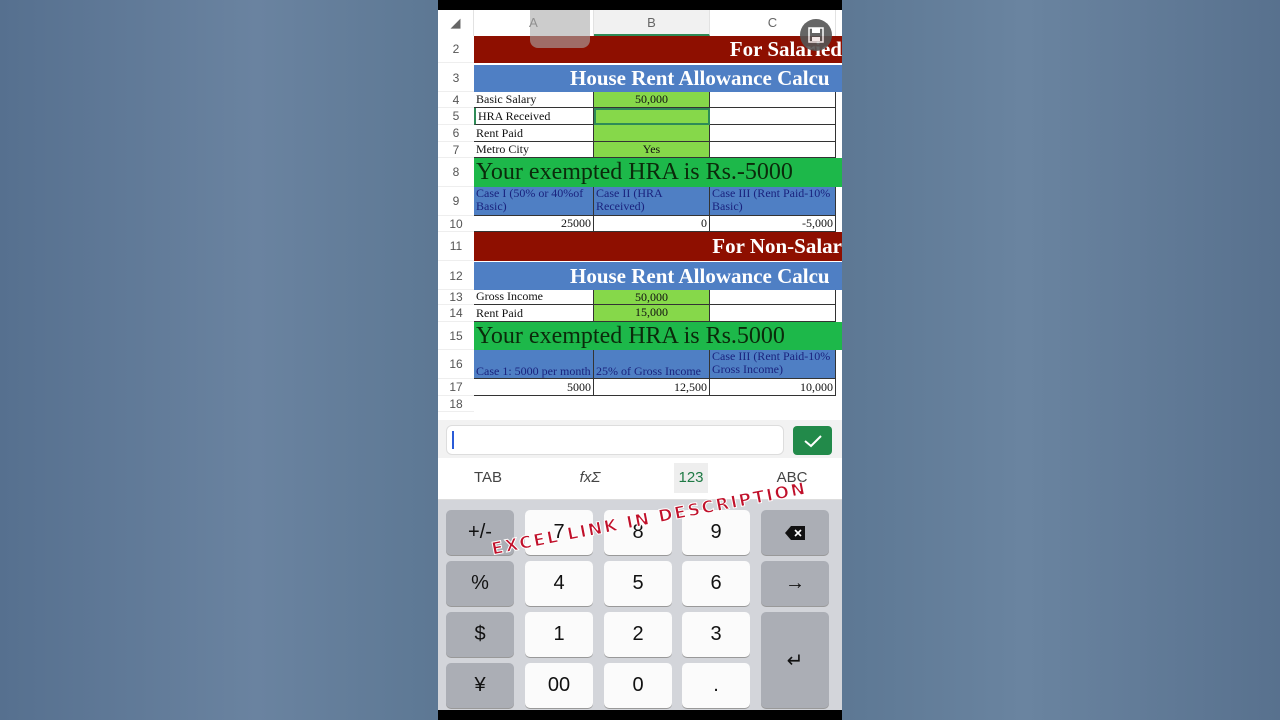 This screenshot has height=720, width=1280. What do you see at coordinates (534, 297) in the screenshot?
I see `cell-a13: Gross Income` at bounding box center [534, 297].